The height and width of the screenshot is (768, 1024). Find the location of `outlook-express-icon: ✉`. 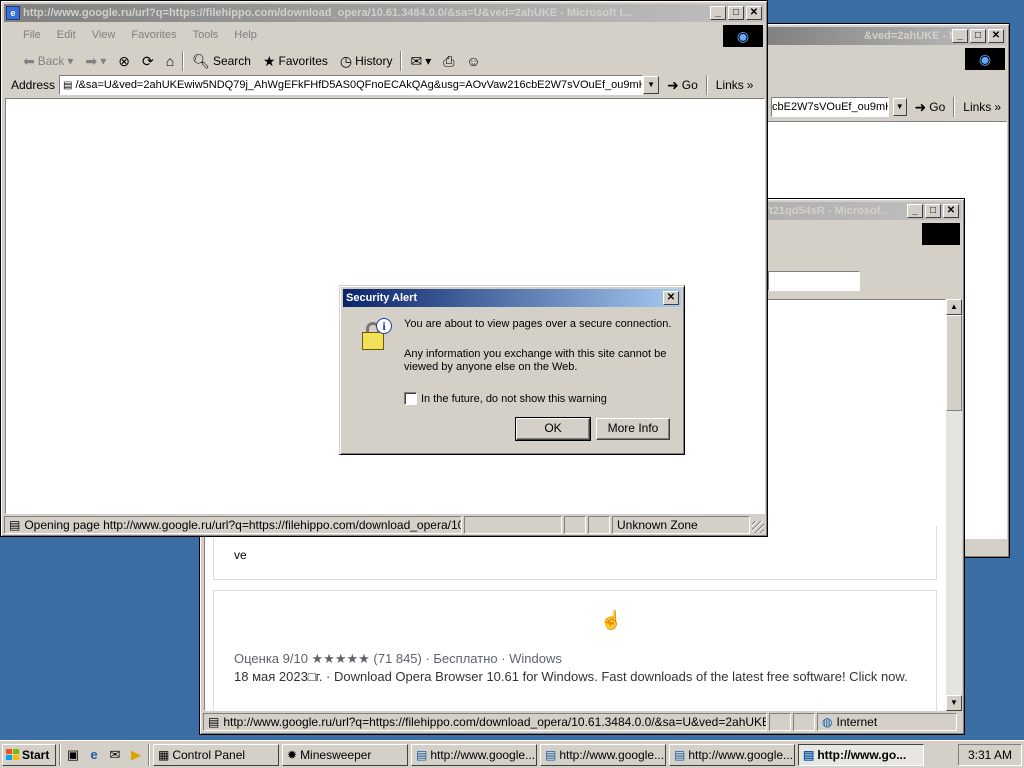

outlook-express-icon: ✉ is located at coordinates (115, 755).